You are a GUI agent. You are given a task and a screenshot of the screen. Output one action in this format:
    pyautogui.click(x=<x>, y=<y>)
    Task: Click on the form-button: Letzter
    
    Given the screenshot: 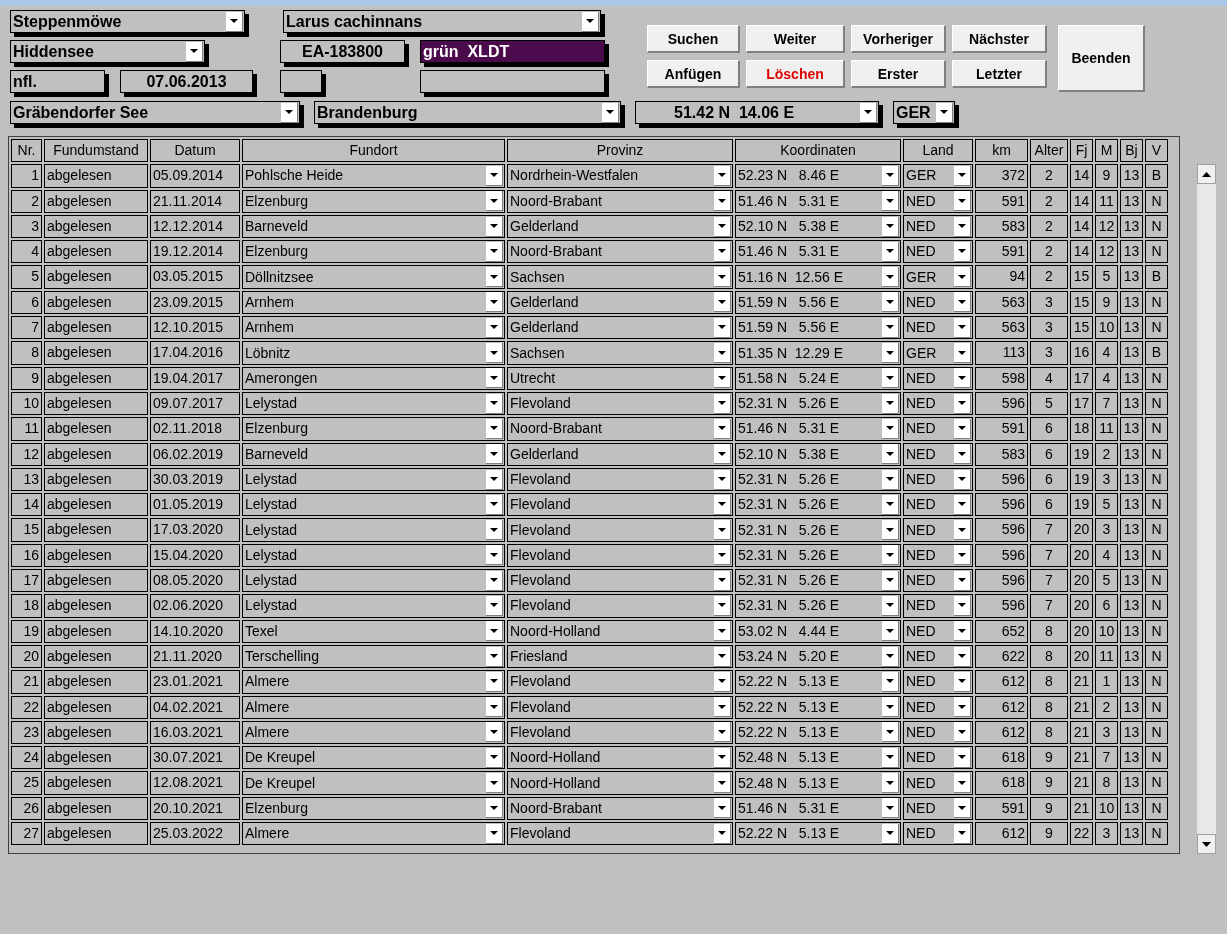 What is the action you would take?
    pyautogui.click(x=999, y=74)
    